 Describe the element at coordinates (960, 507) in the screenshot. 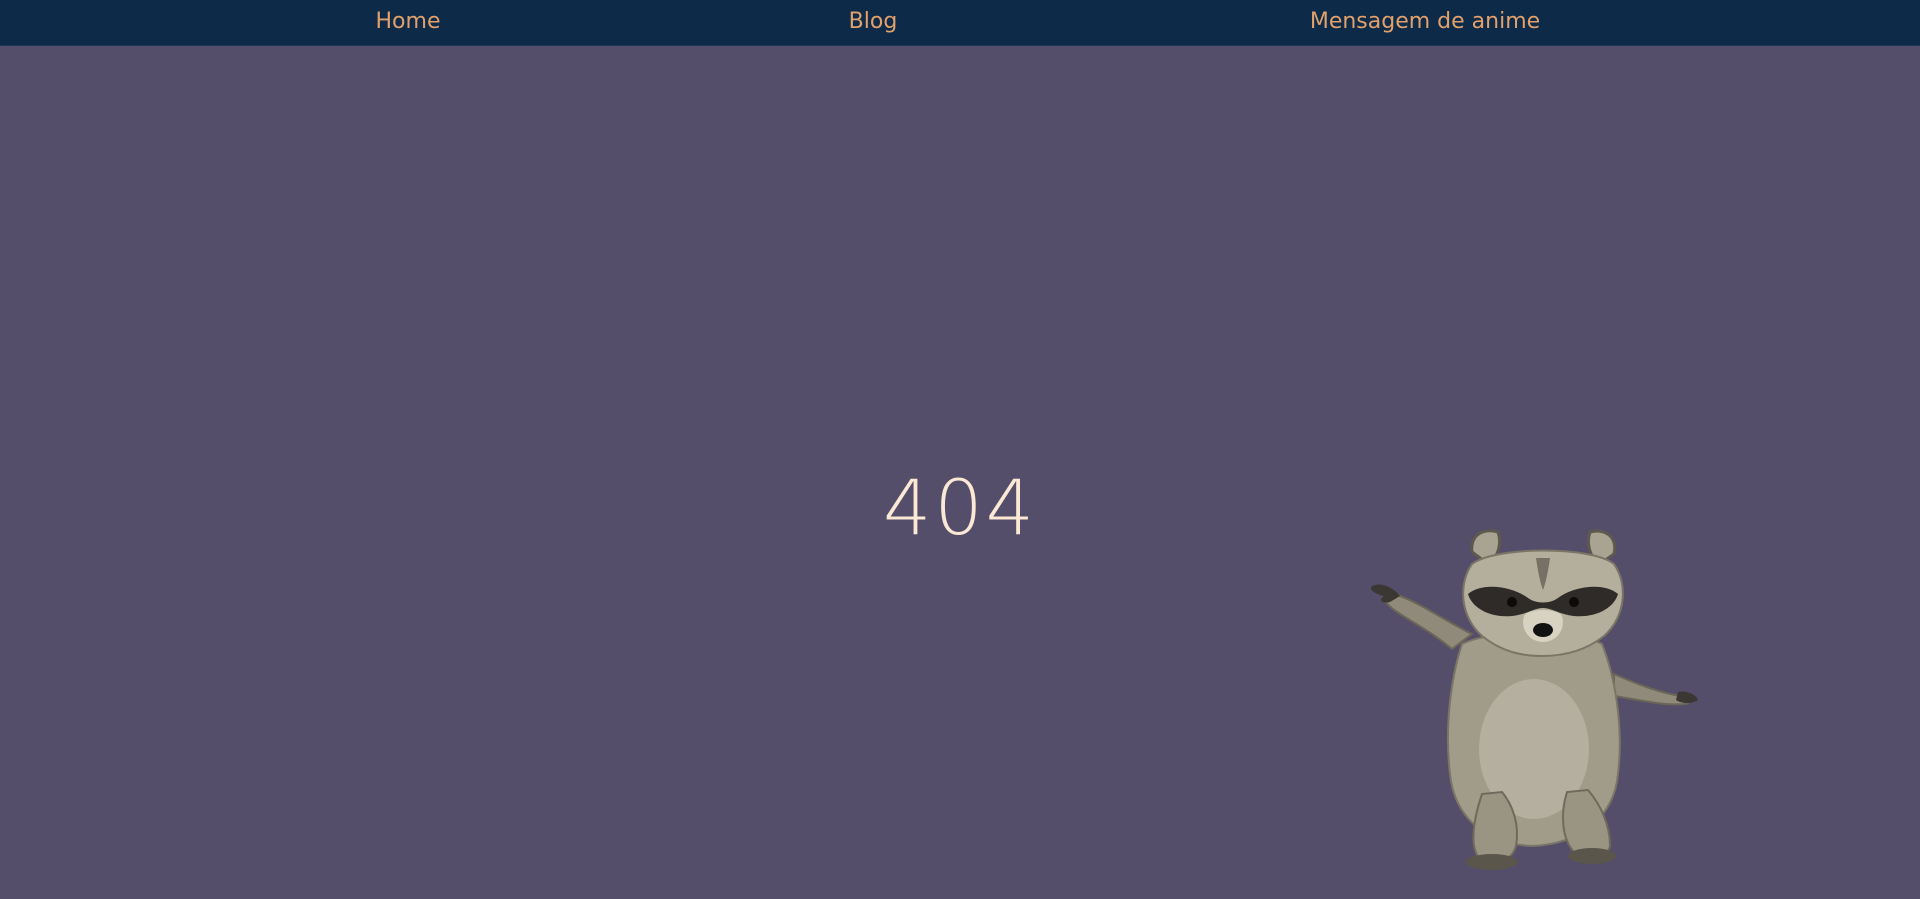

I see `error-code: 404` at that location.